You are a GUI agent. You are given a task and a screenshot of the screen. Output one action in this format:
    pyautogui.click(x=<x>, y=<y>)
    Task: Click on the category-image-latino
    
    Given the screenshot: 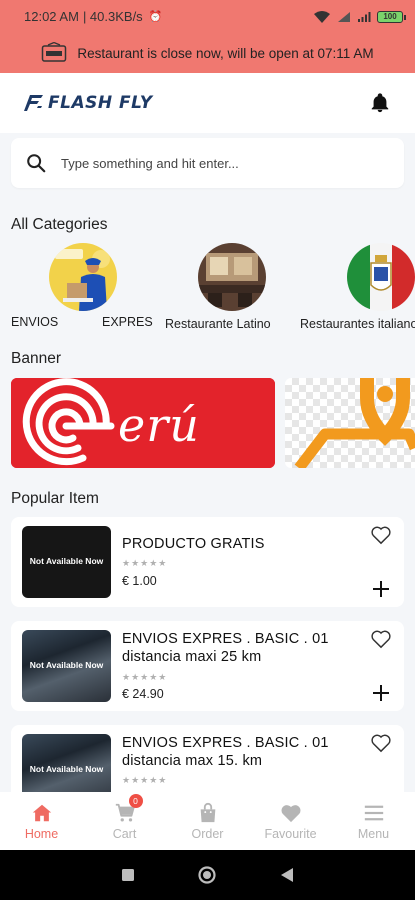 What is the action you would take?
    pyautogui.click(x=231, y=277)
    